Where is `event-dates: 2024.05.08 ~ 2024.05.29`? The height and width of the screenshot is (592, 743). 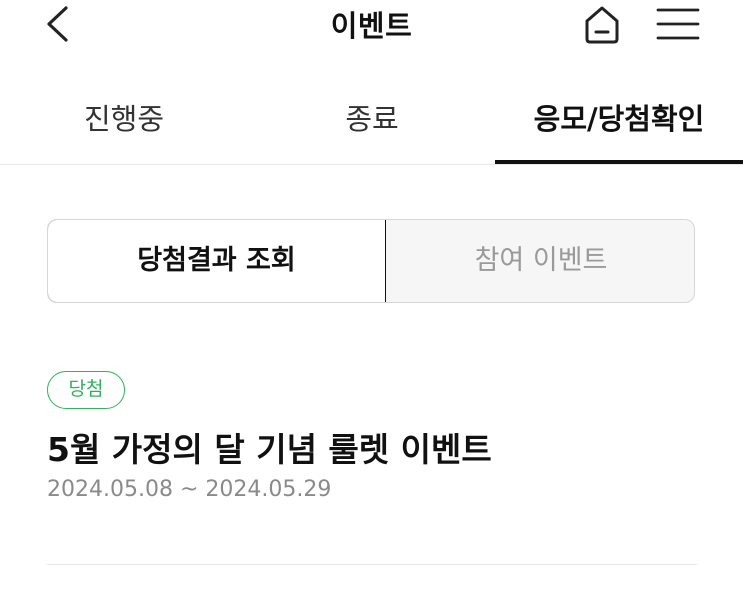 event-dates: 2024.05.08 ~ 2024.05.29 is located at coordinates (189, 489).